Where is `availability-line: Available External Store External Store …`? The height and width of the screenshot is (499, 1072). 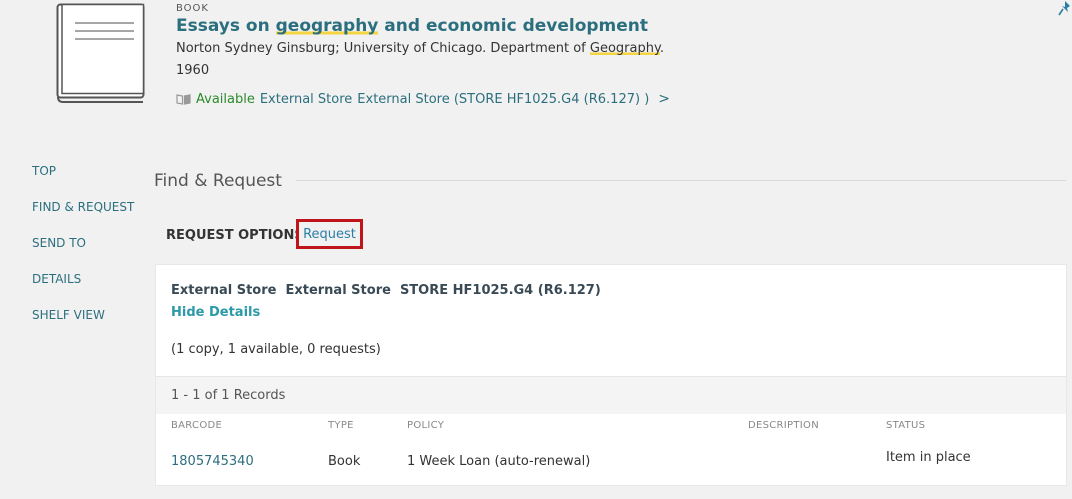
availability-line: Available External Store External Store … is located at coordinates (423, 99).